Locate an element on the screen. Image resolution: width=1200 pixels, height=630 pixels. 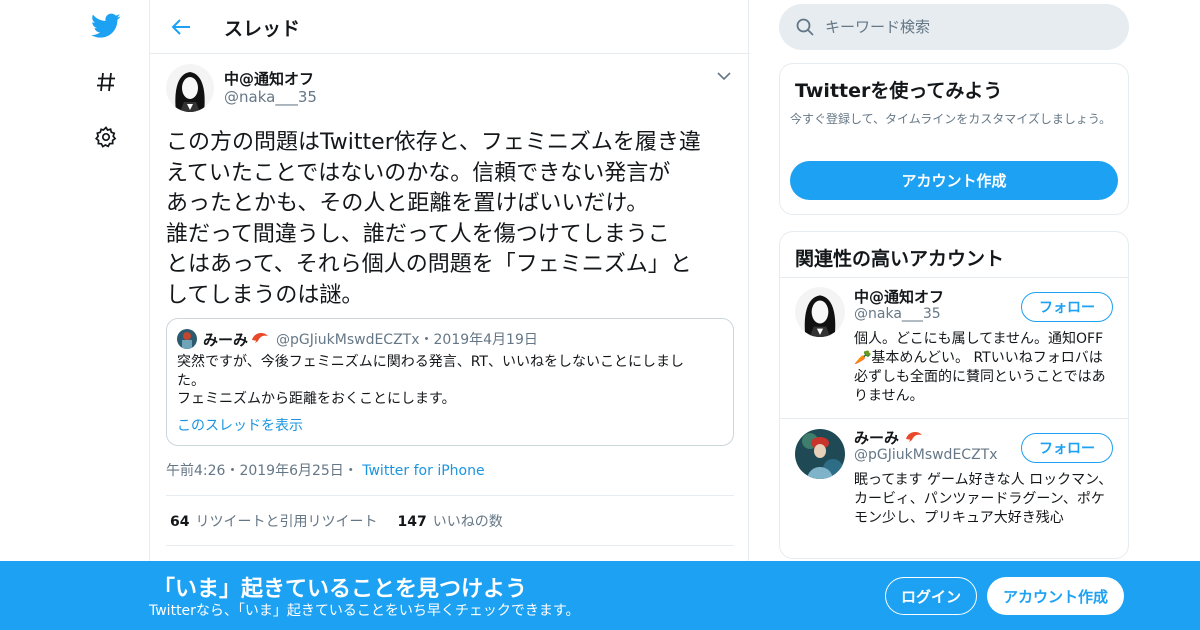
search-input is located at coordinates (970, 27).